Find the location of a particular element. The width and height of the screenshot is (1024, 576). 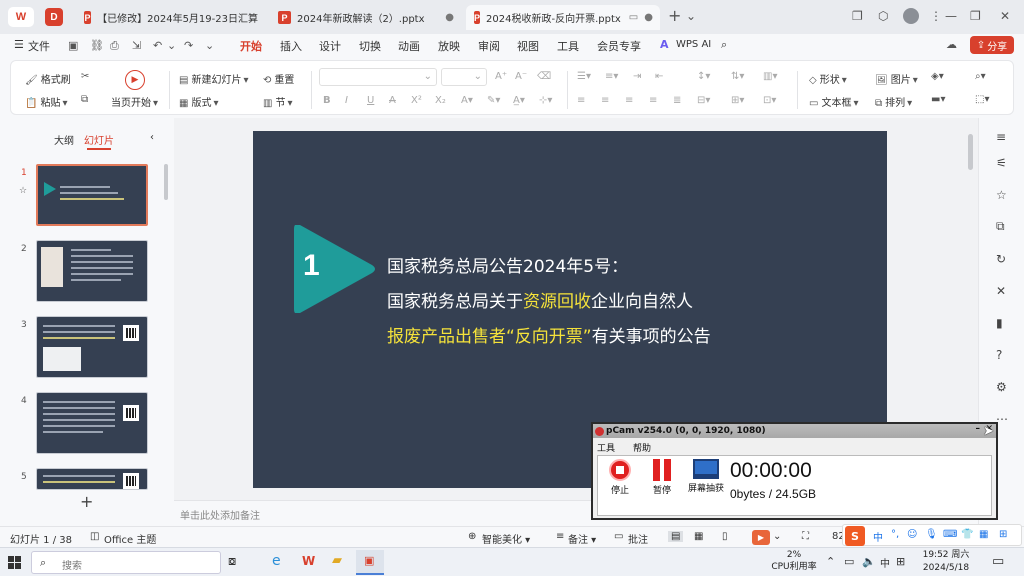

window-list-icon: ❐ is located at coordinates (857, 16).